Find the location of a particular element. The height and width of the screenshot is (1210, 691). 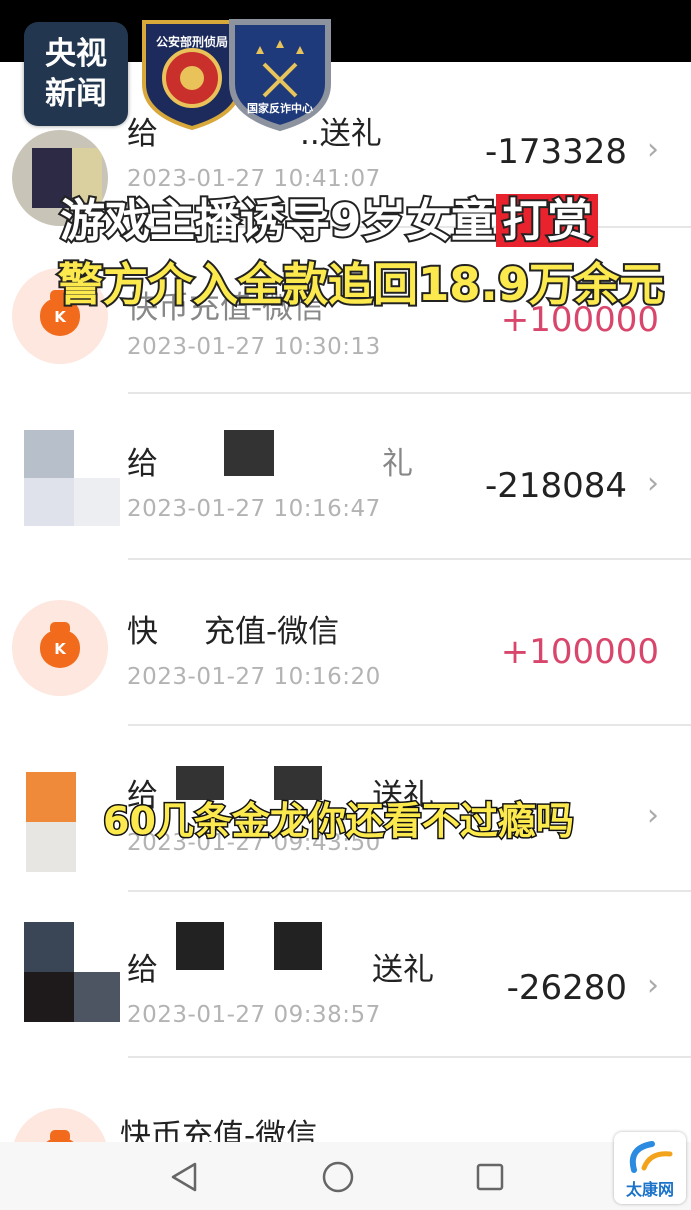

anti-fraud-badge-logo: 国家反诈中心 is located at coordinates (280, 73).